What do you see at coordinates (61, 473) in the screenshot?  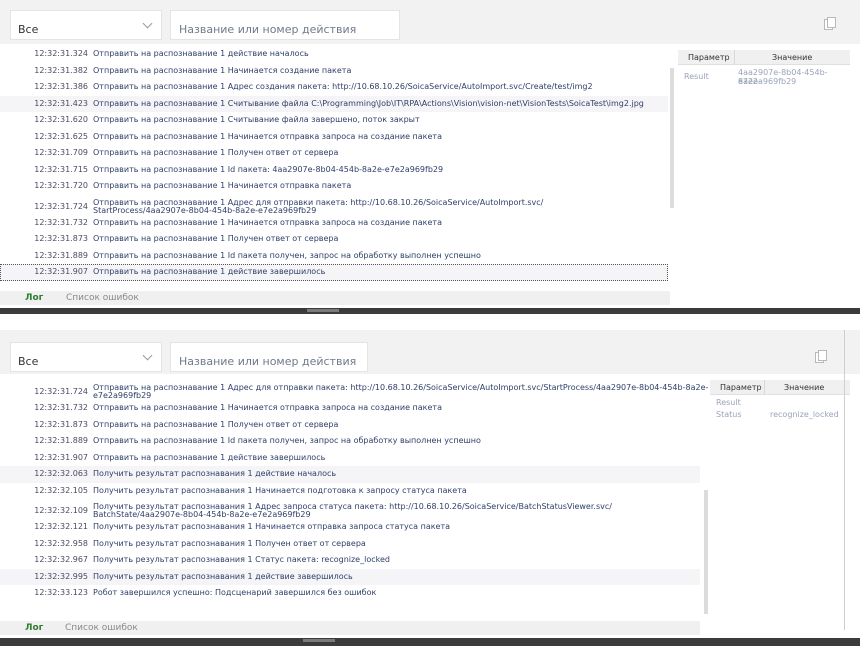 I see `log-time: 12:32:32.063` at bounding box center [61, 473].